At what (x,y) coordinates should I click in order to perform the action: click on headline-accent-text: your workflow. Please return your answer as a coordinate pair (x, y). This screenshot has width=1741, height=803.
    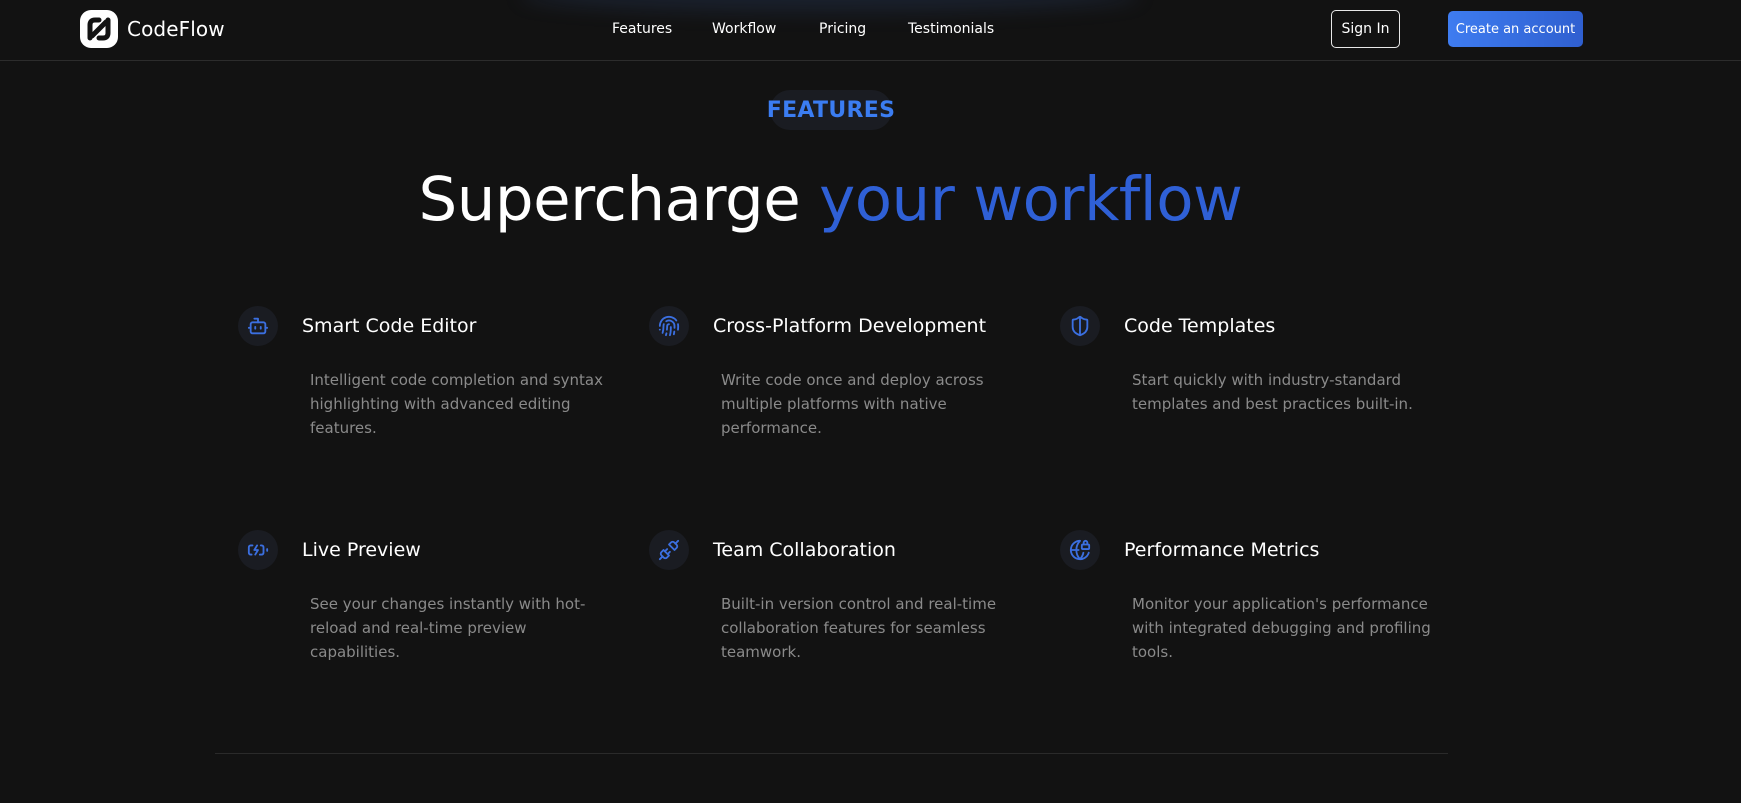
    Looking at the image, I should click on (1031, 199).